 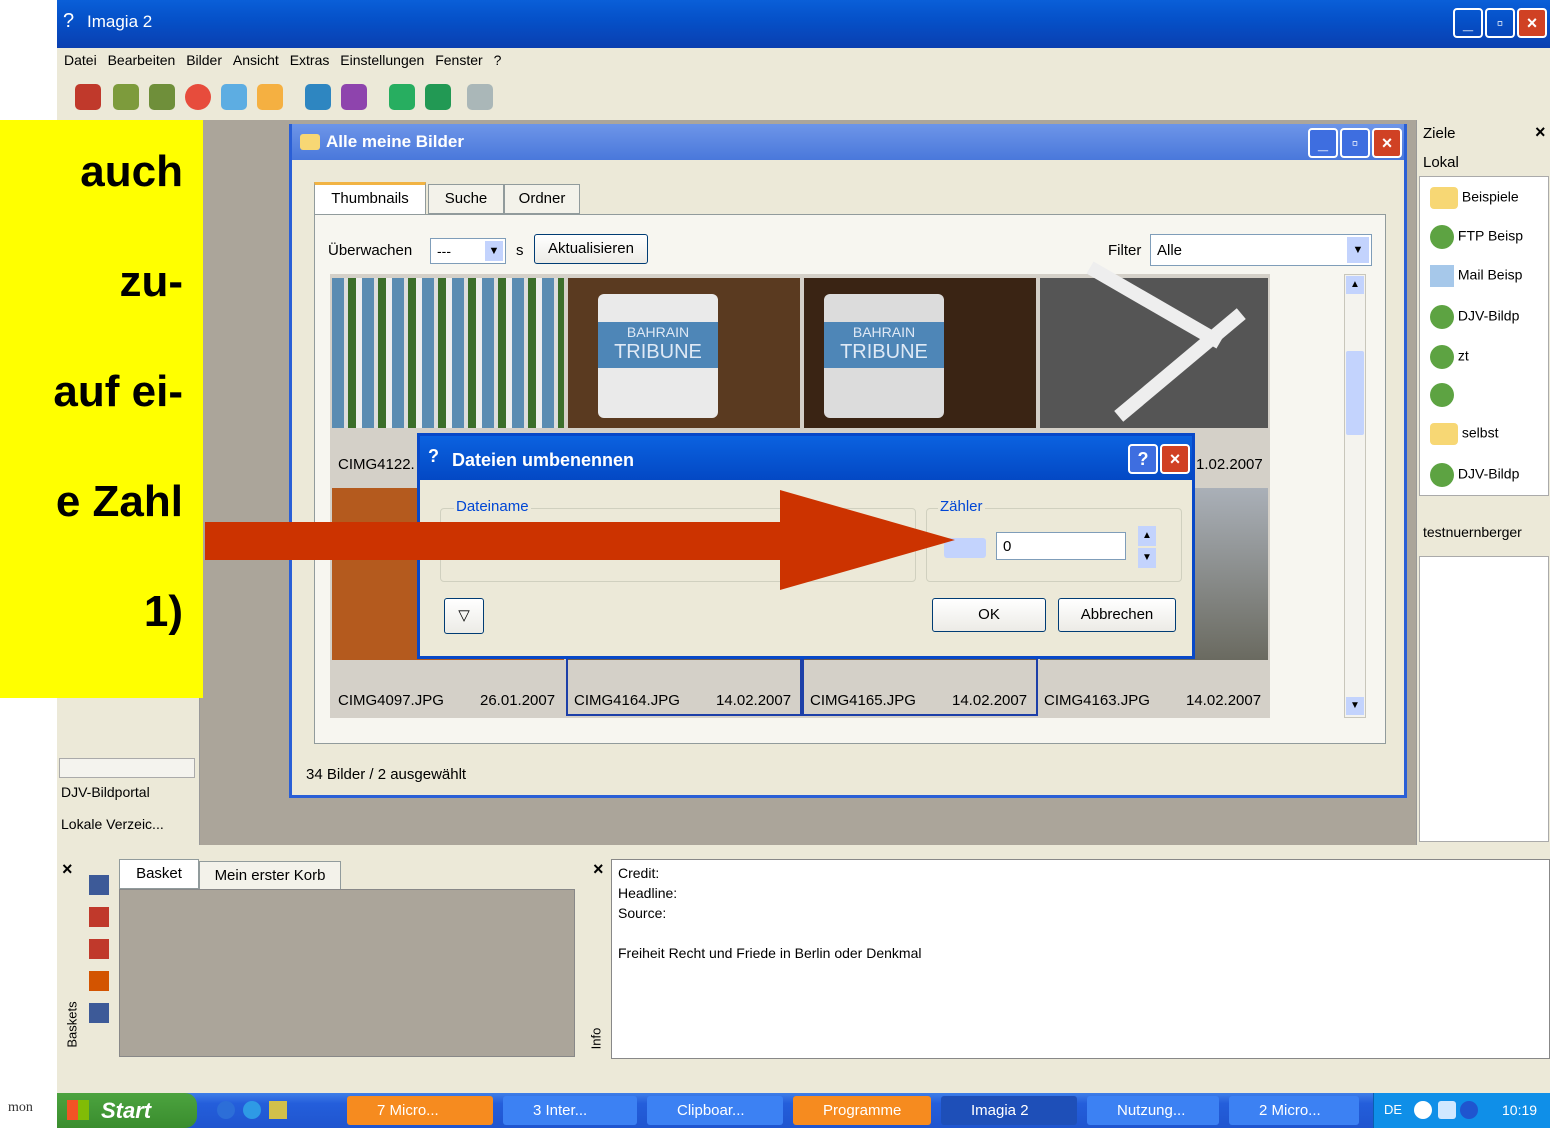 What do you see at coordinates (126, 97) in the screenshot?
I see `process-icon` at bounding box center [126, 97].